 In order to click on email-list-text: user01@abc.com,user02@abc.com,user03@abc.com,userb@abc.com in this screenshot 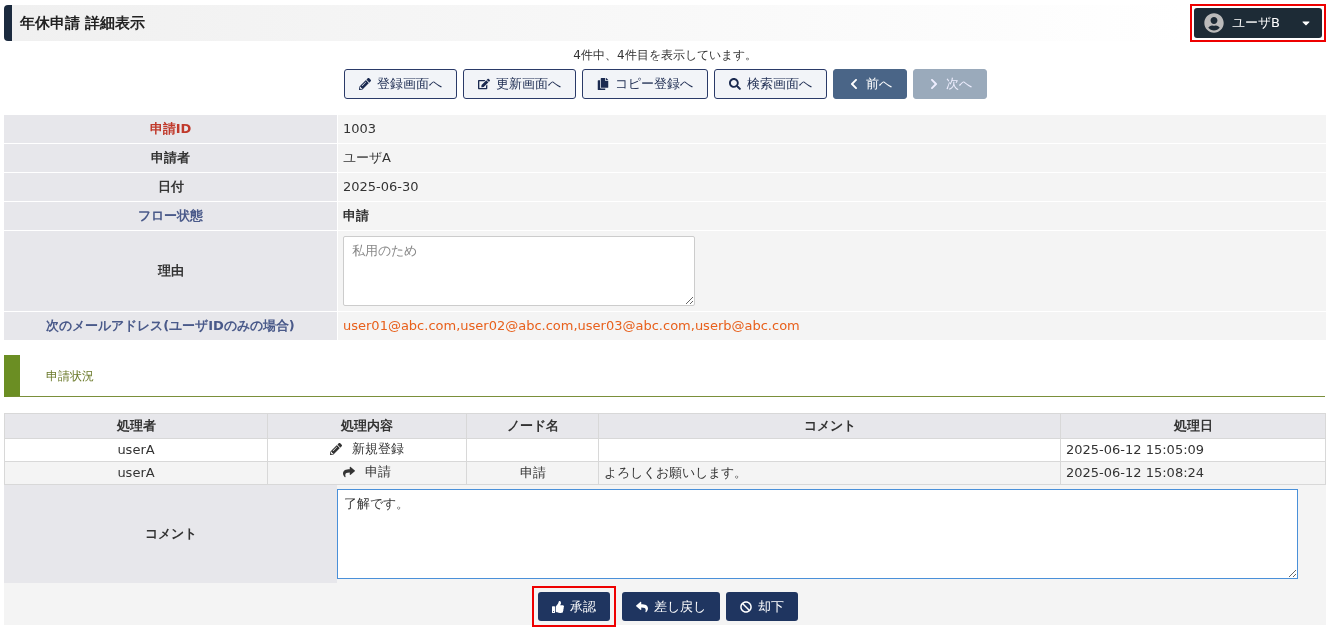, I will do `click(571, 326)`.